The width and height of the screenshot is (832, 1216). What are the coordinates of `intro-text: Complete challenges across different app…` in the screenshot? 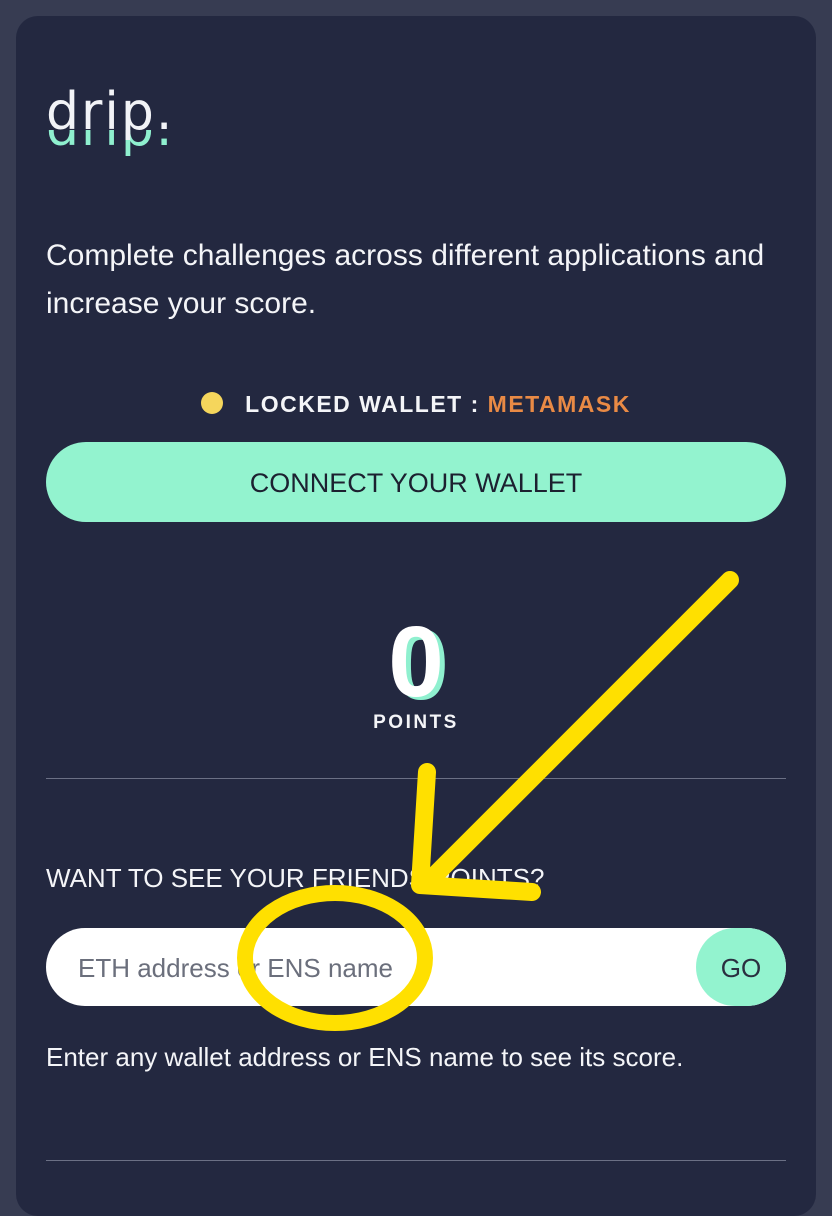 It's located at (405, 279).